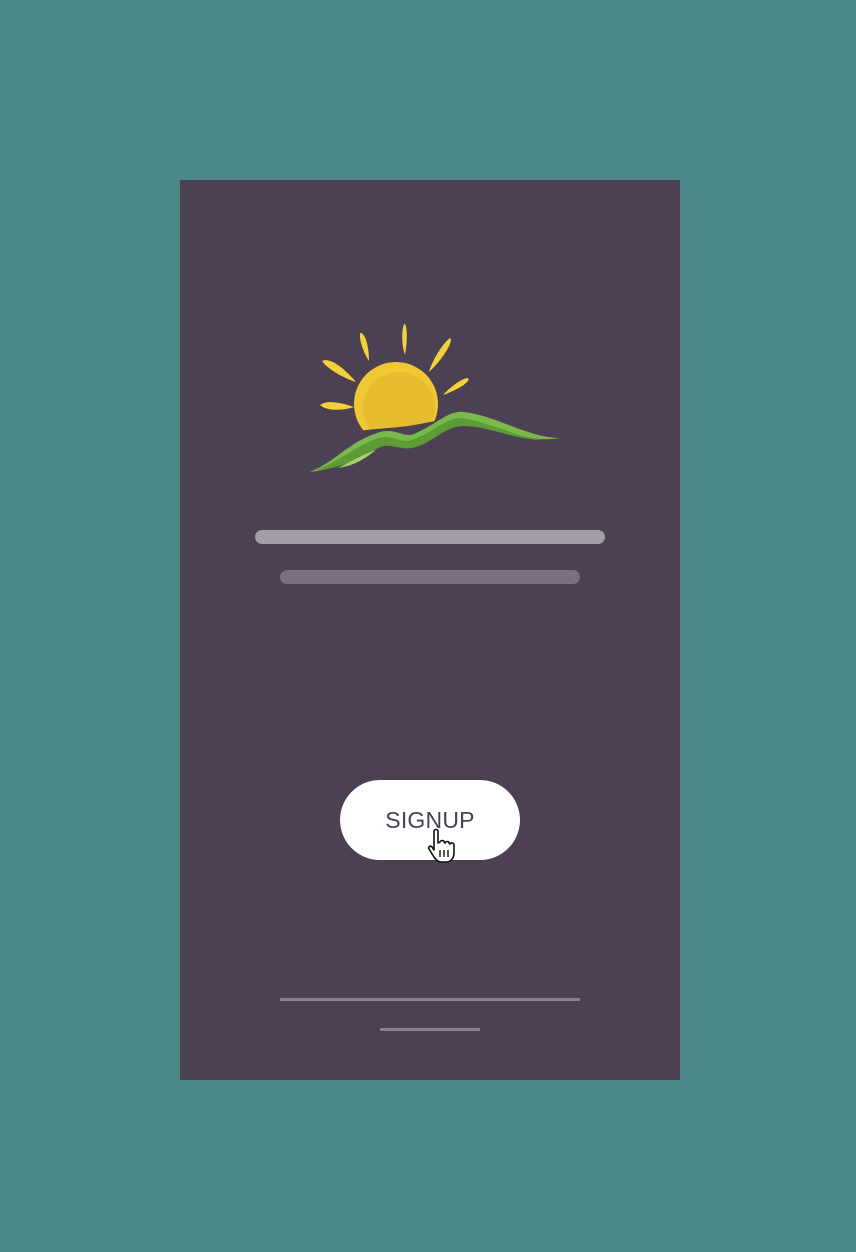  I want to click on footer-divider-short, so click(430, 1029).